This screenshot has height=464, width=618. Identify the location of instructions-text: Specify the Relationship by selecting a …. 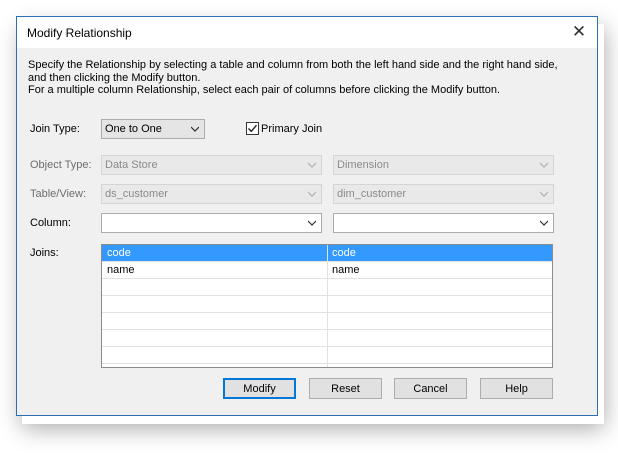
(308, 78).